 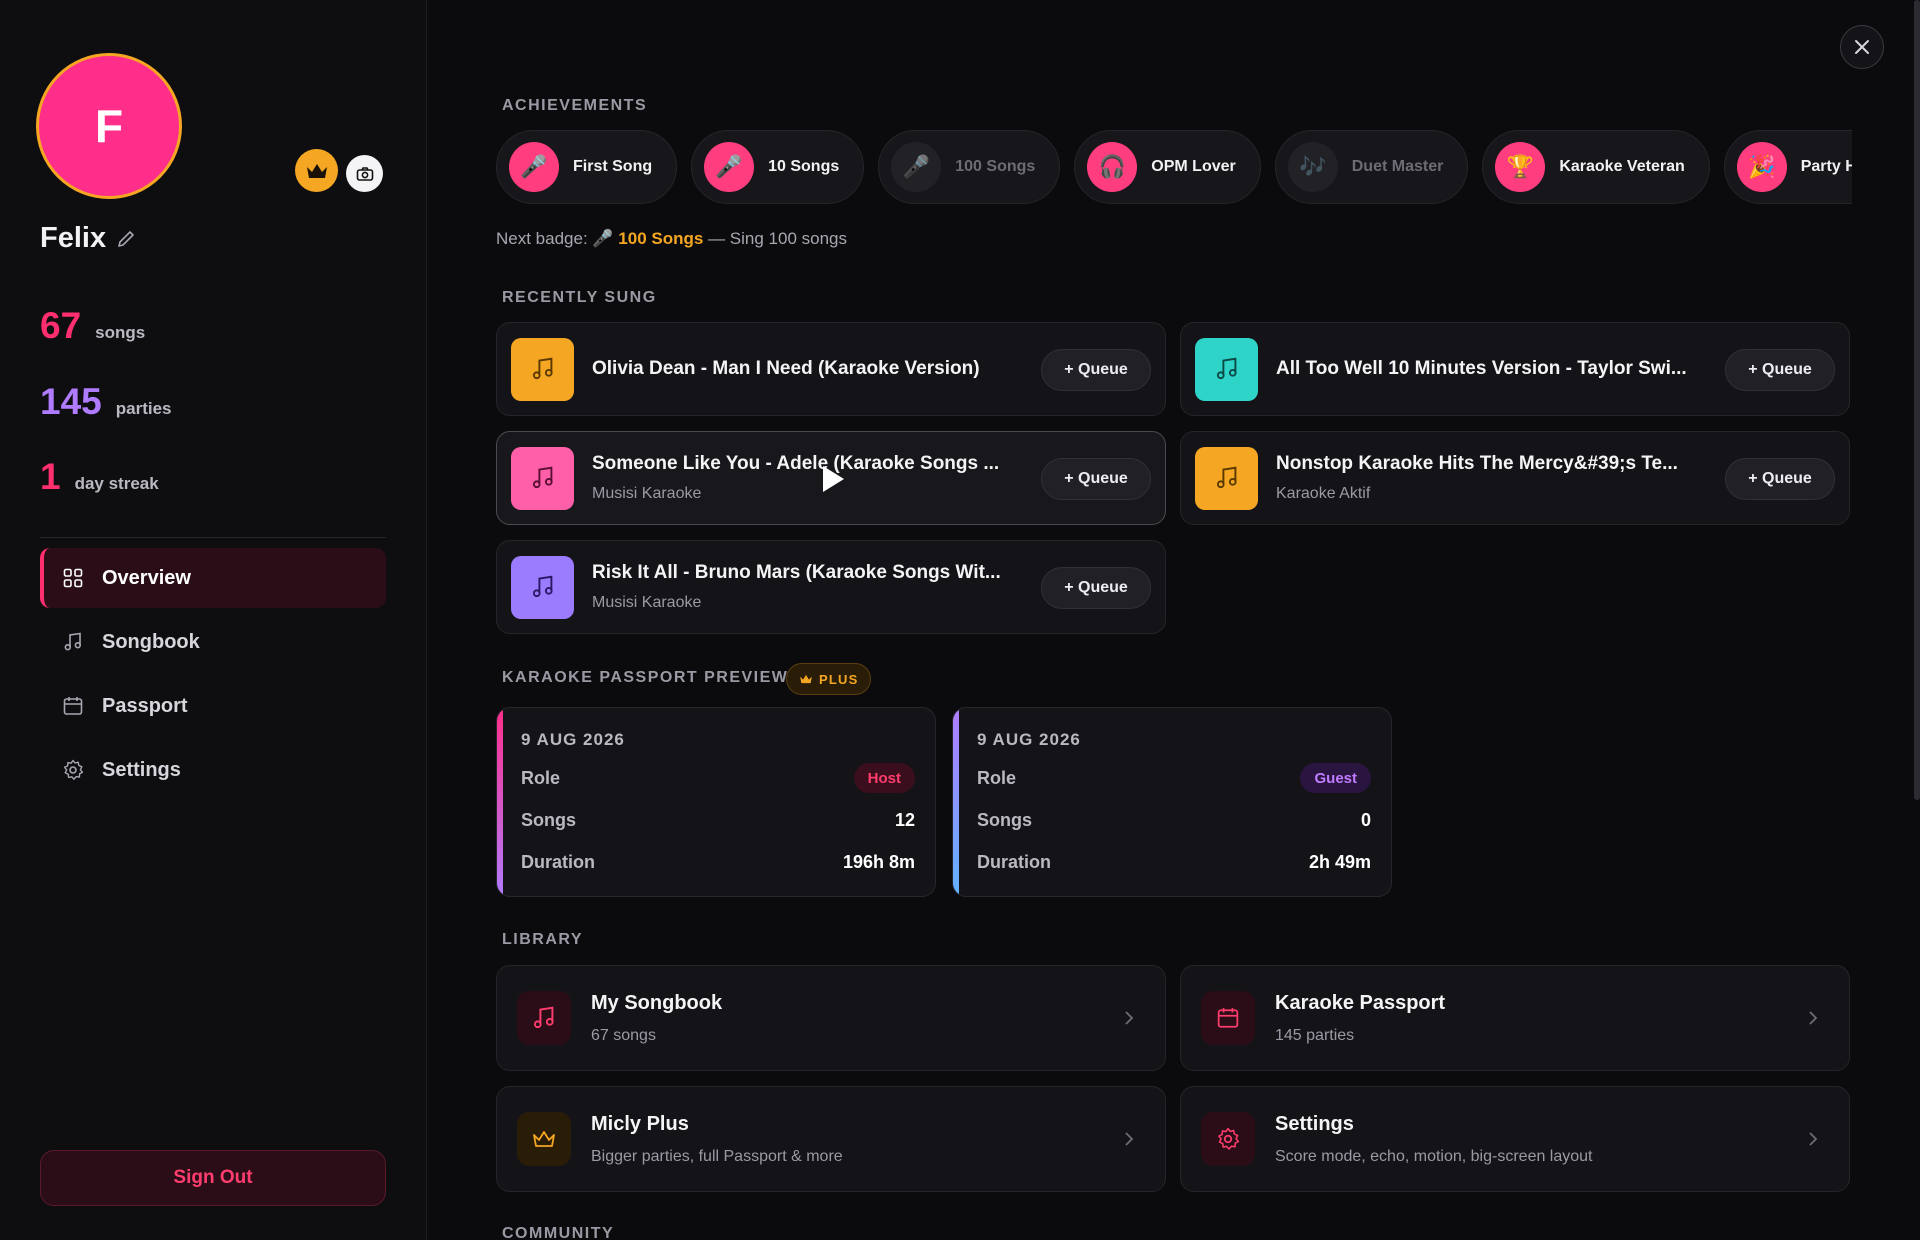 What do you see at coordinates (543, 939) in the screenshot?
I see `library-heading: LIBRARY` at bounding box center [543, 939].